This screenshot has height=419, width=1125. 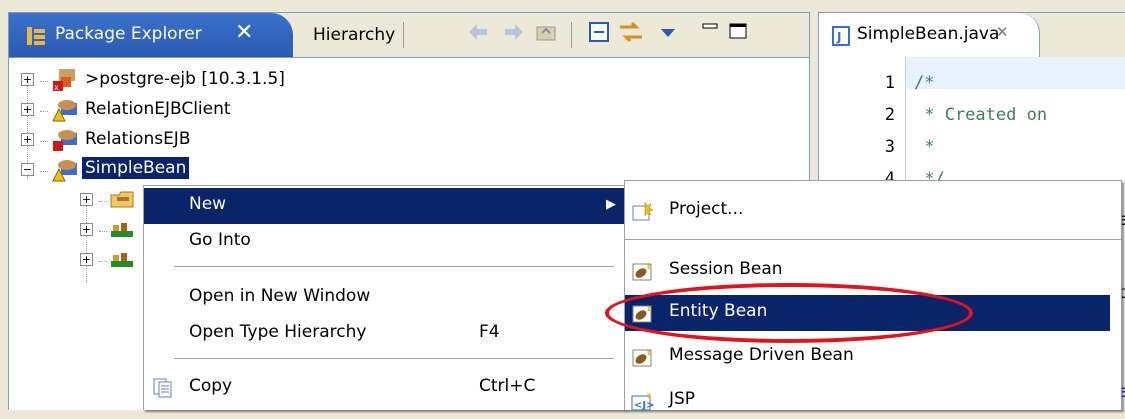 I want to click on jsp-icon: <J>, so click(x=642, y=403).